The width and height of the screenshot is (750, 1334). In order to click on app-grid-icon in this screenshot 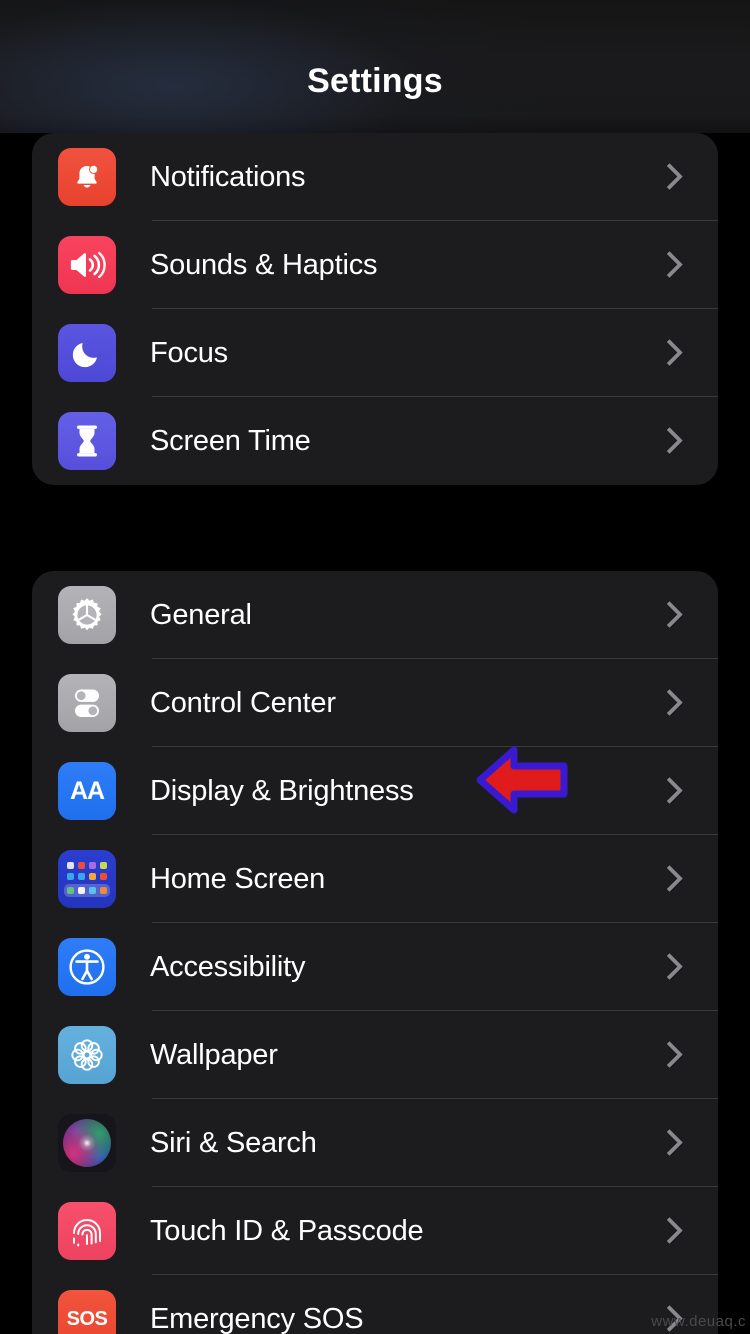, I will do `click(87, 879)`.